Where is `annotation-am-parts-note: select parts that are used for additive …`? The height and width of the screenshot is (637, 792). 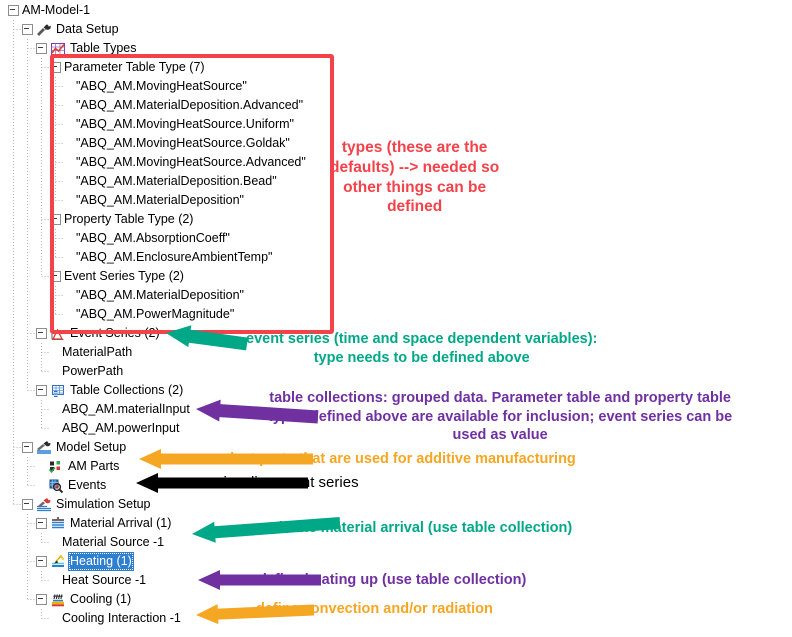
annotation-am-parts-note: select parts that are used for additive … is located at coordinates (395, 459).